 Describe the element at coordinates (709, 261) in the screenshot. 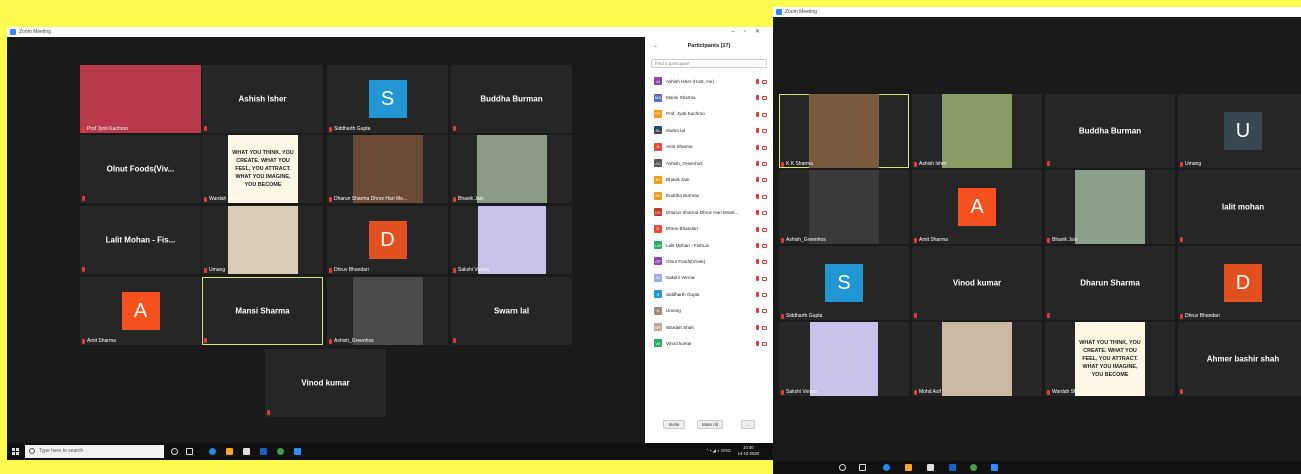

I see `participant-item: OF Olnut Foods(Vivek)` at that location.